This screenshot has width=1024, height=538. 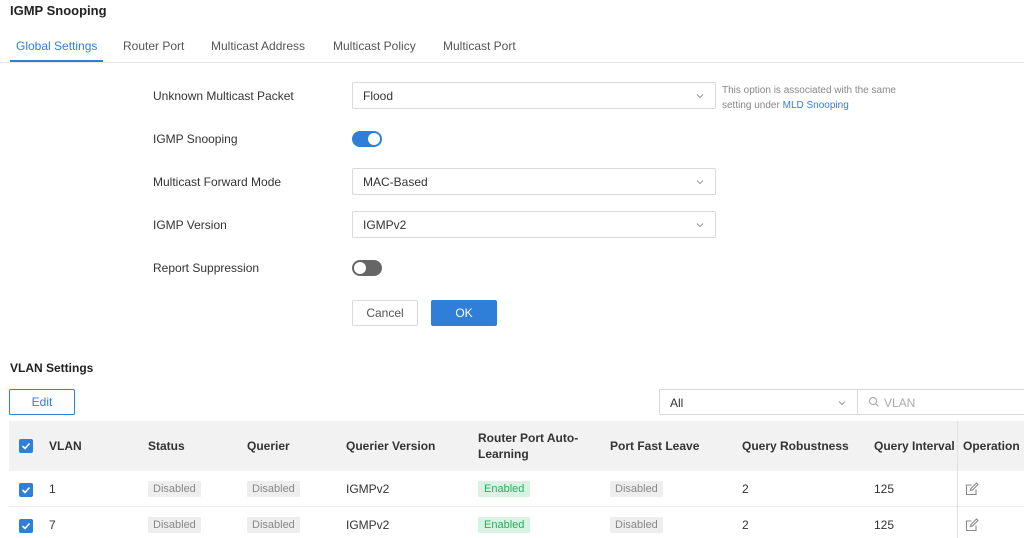 What do you see at coordinates (385, 313) in the screenshot?
I see `cancel-button: Cancel` at bounding box center [385, 313].